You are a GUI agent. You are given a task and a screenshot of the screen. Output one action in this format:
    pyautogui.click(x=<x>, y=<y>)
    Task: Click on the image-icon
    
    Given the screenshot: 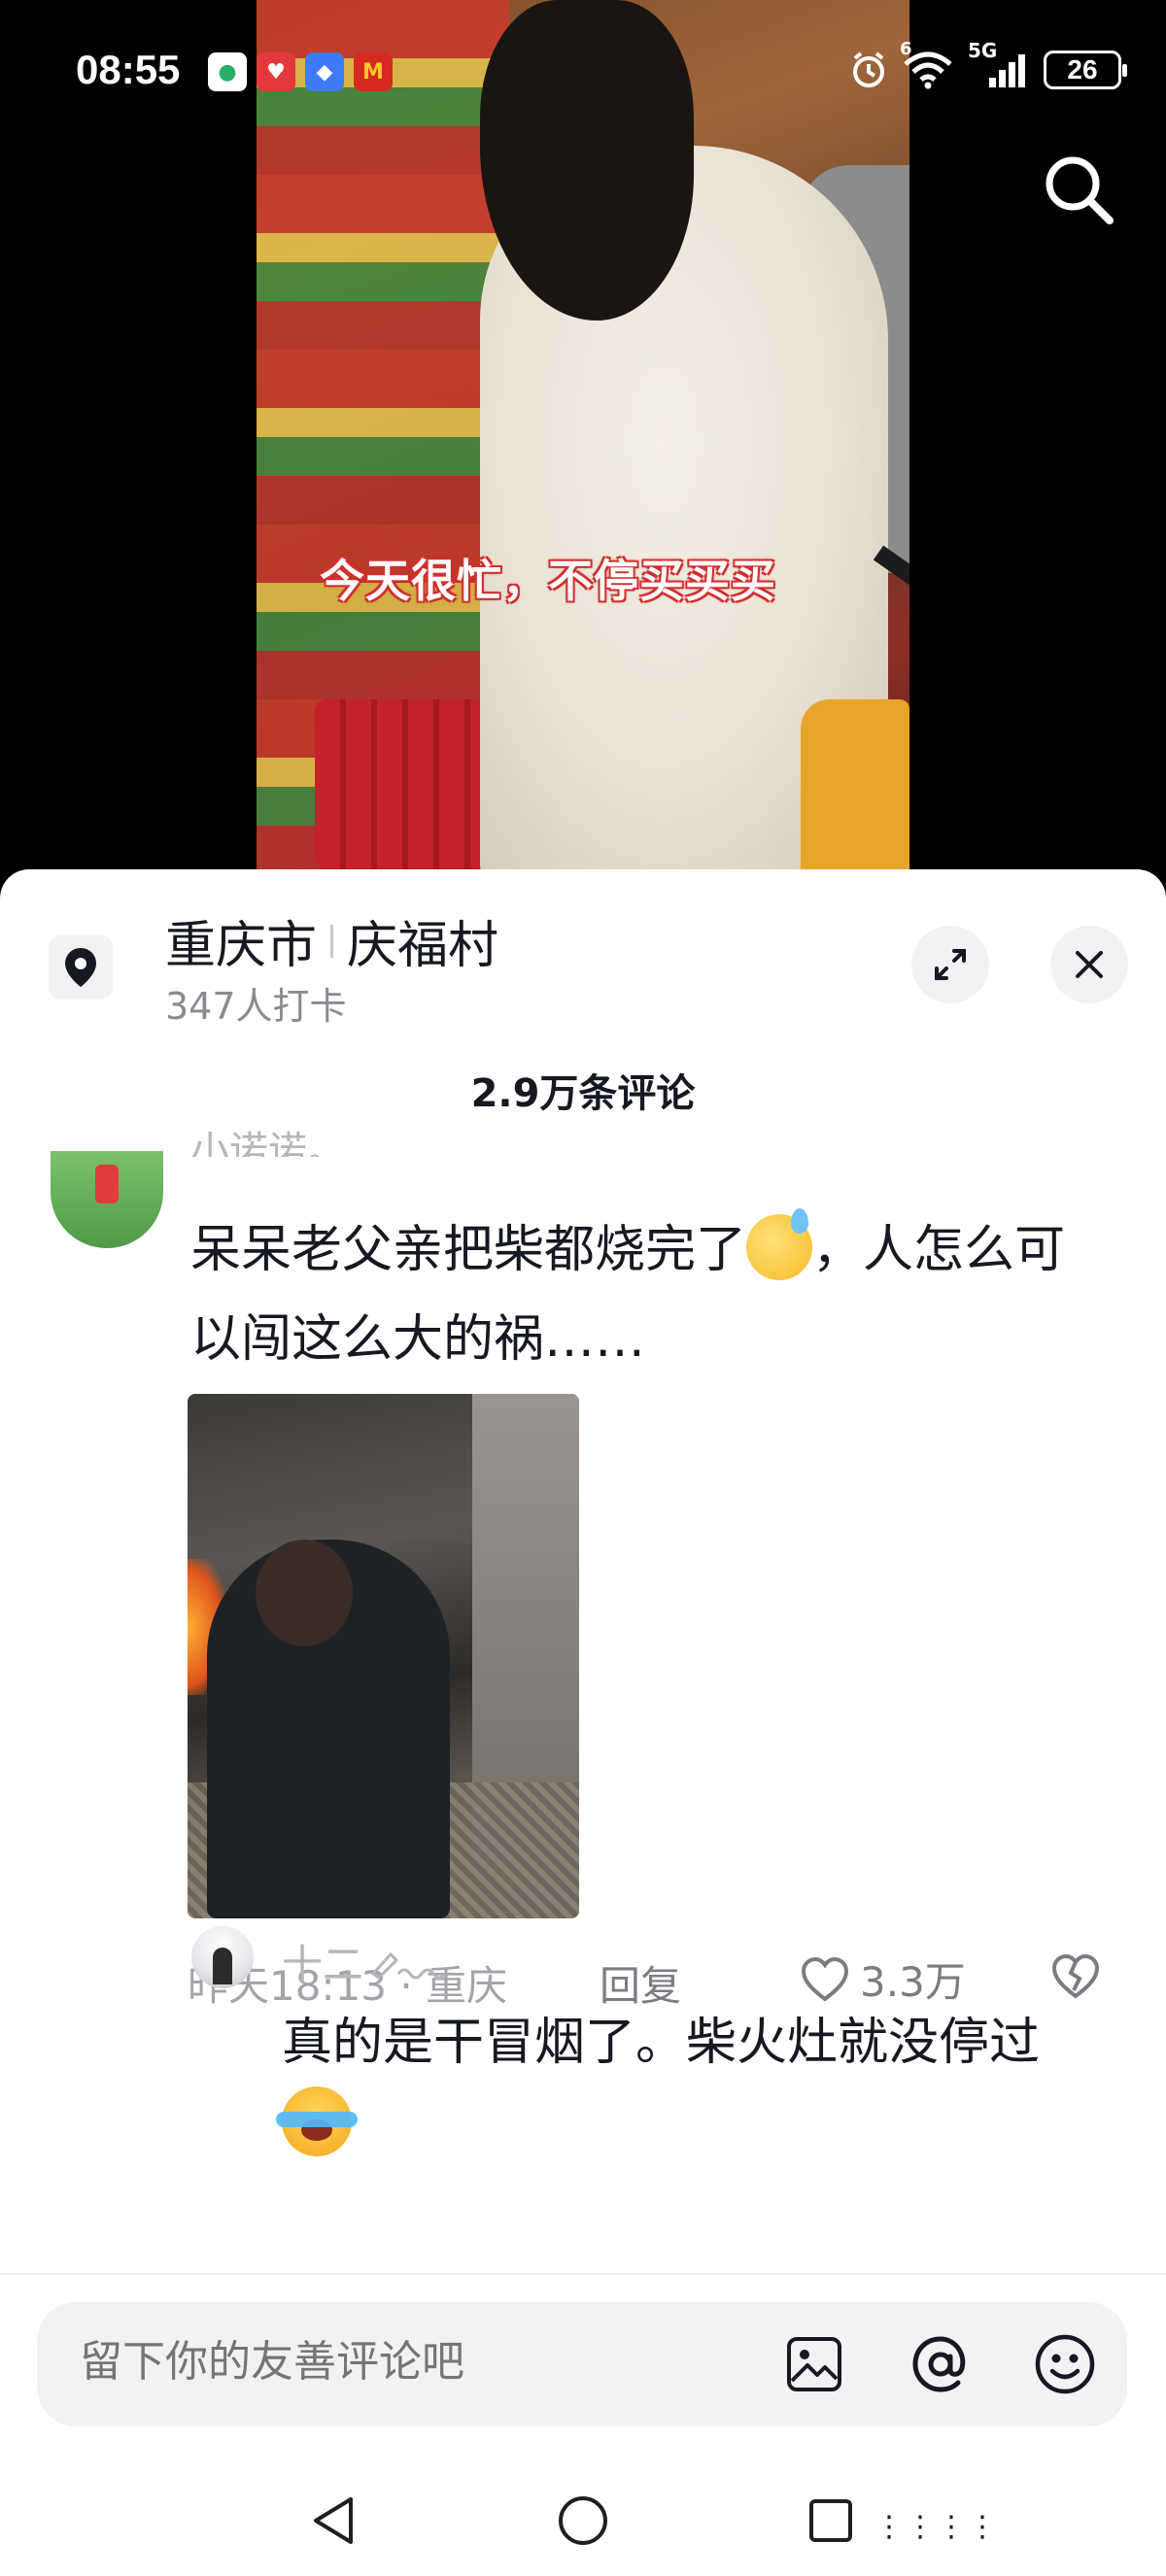 What is the action you would take?
    pyautogui.click(x=814, y=2364)
    